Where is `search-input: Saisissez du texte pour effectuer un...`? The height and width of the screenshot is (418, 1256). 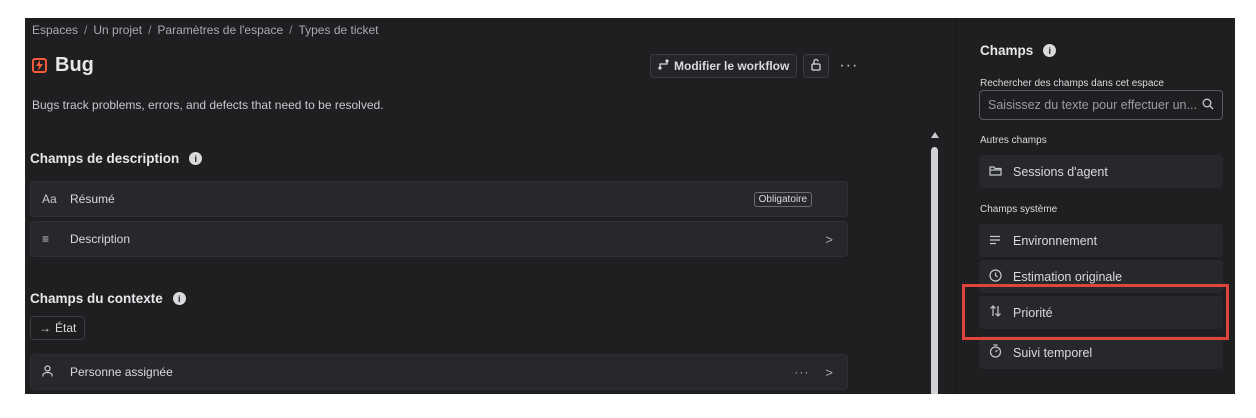 search-input: Saisissez du texte pour effectuer un... is located at coordinates (1101, 105).